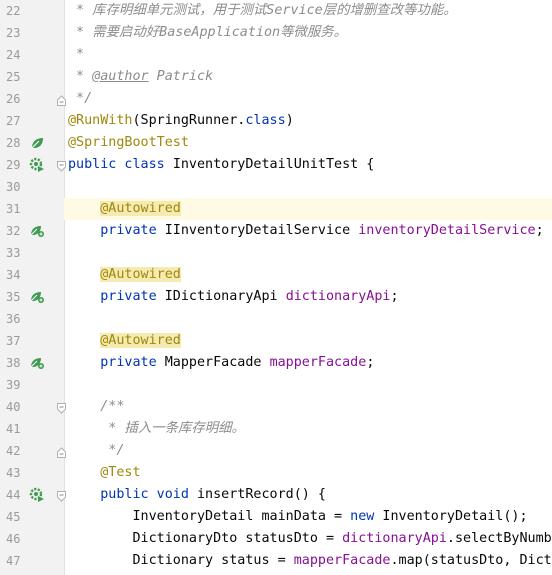 The height and width of the screenshot is (575, 552). I want to click on code-line: 30, so click(276, 187).